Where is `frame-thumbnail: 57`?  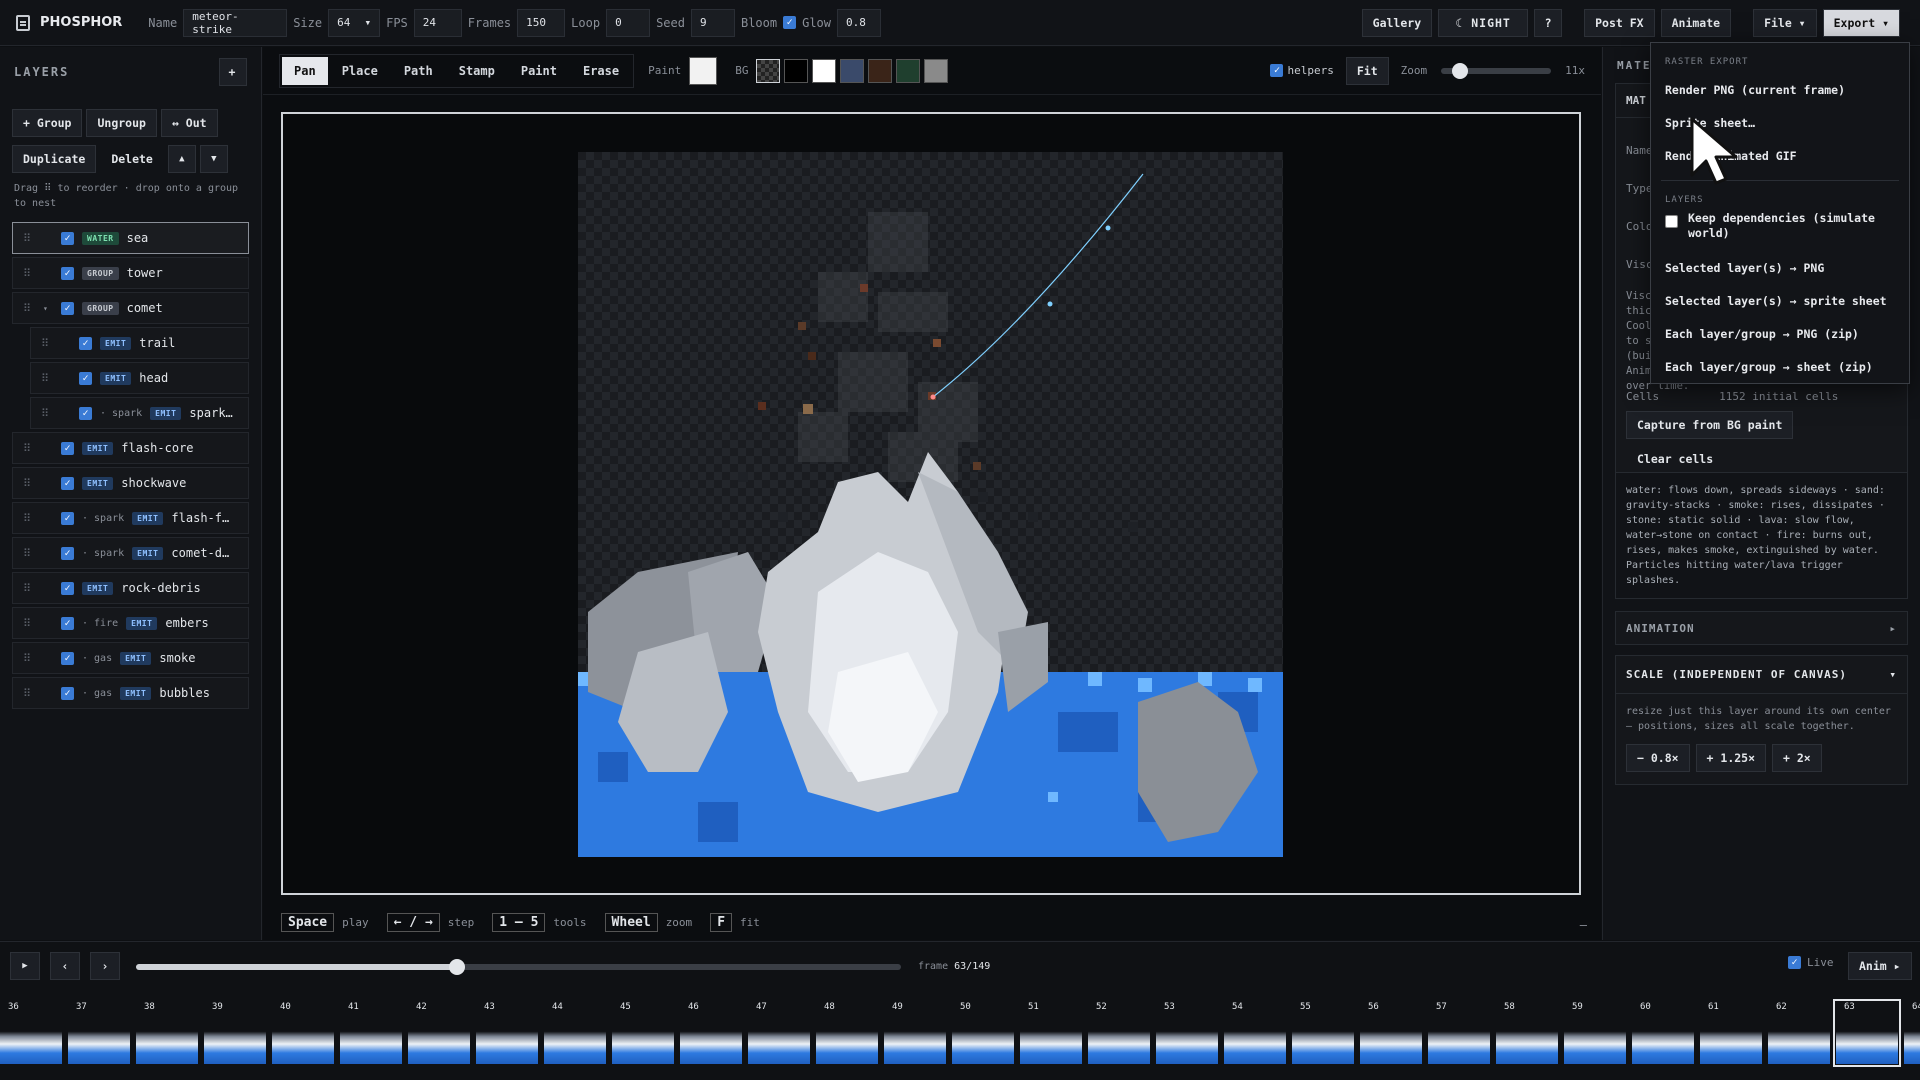 frame-thumbnail: 57 is located at coordinates (1459, 1033).